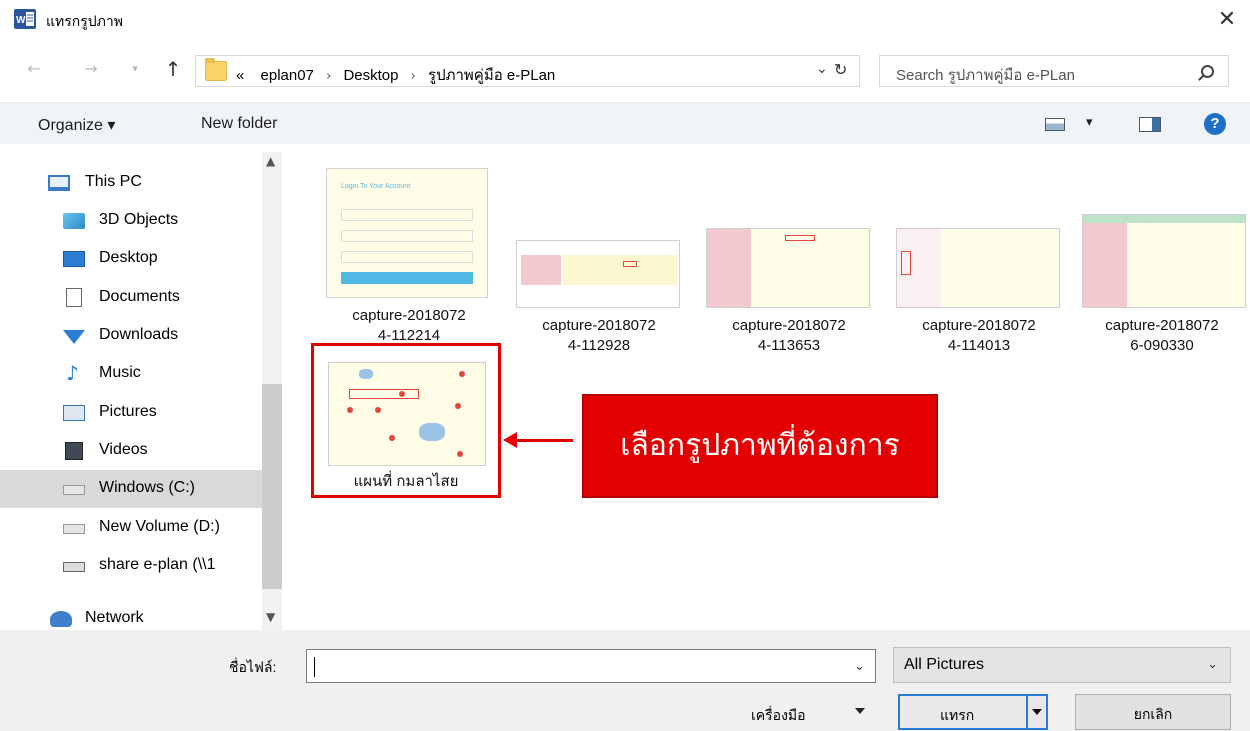 Image resolution: width=1250 pixels, height=731 pixels. What do you see at coordinates (409, 334) in the screenshot?
I see `file-name-line2: 4-112214` at bounding box center [409, 334].